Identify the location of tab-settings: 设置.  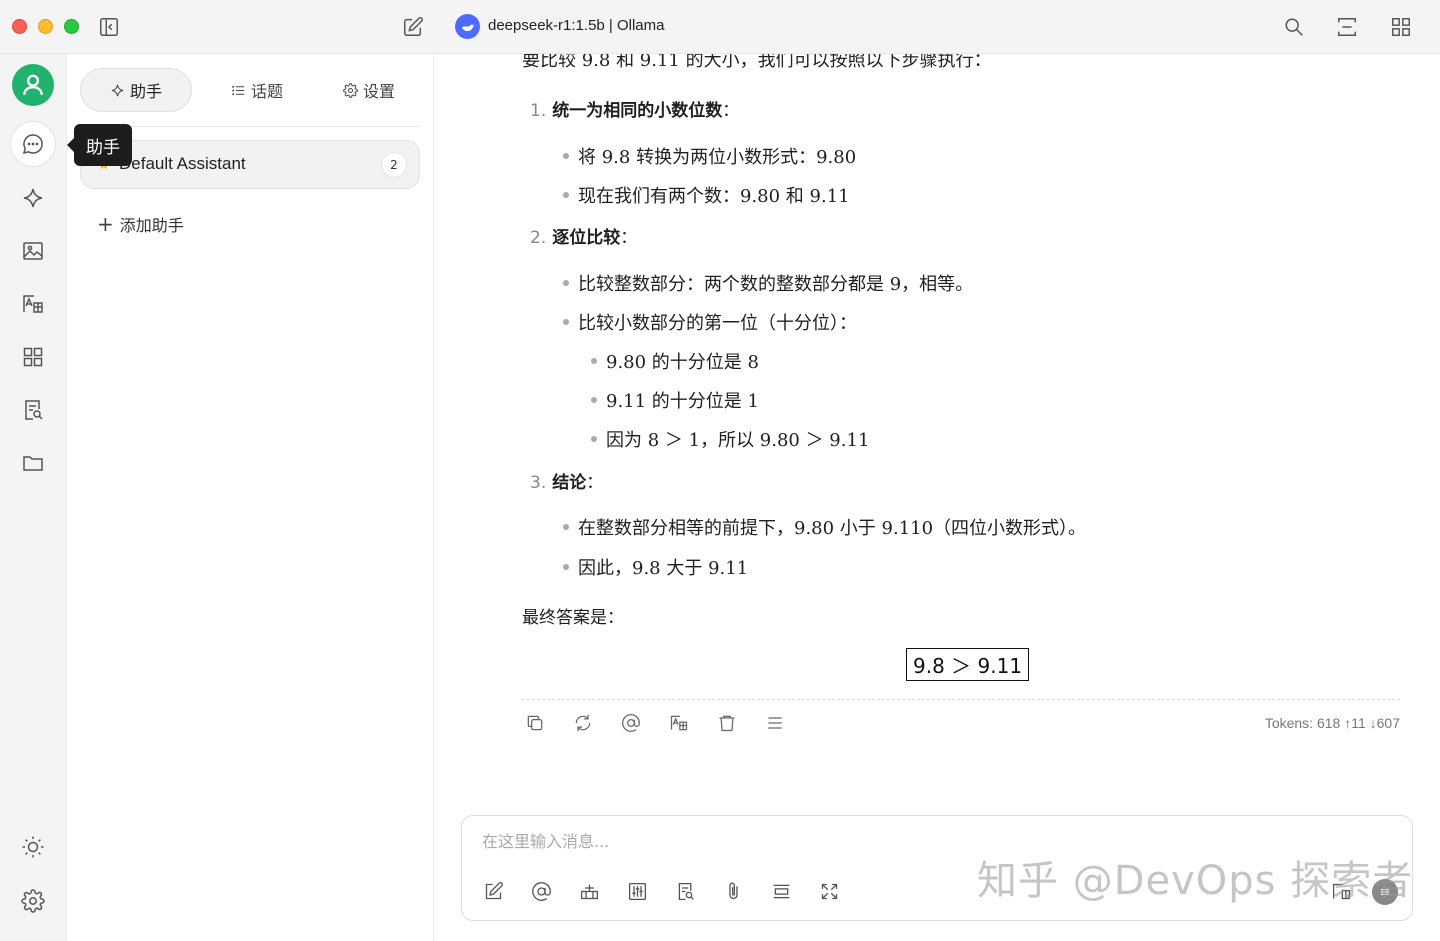
(369, 90).